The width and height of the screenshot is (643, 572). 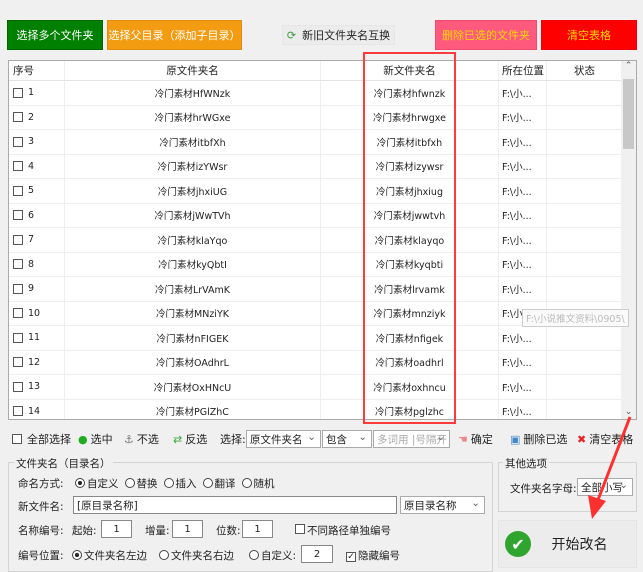 What do you see at coordinates (116, 529) in the screenshot?
I see `start-input: 1` at bounding box center [116, 529].